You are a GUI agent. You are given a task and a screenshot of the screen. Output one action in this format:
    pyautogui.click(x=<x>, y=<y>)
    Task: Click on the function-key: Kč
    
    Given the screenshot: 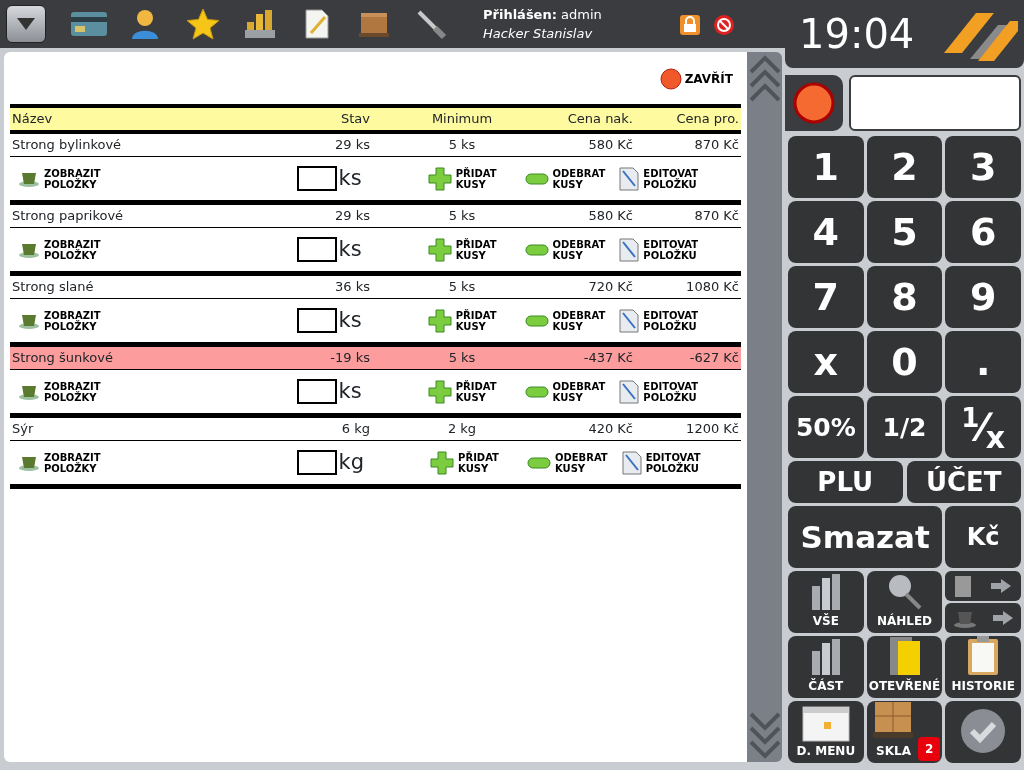 What is the action you would take?
    pyautogui.click(x=983, y=537)
    